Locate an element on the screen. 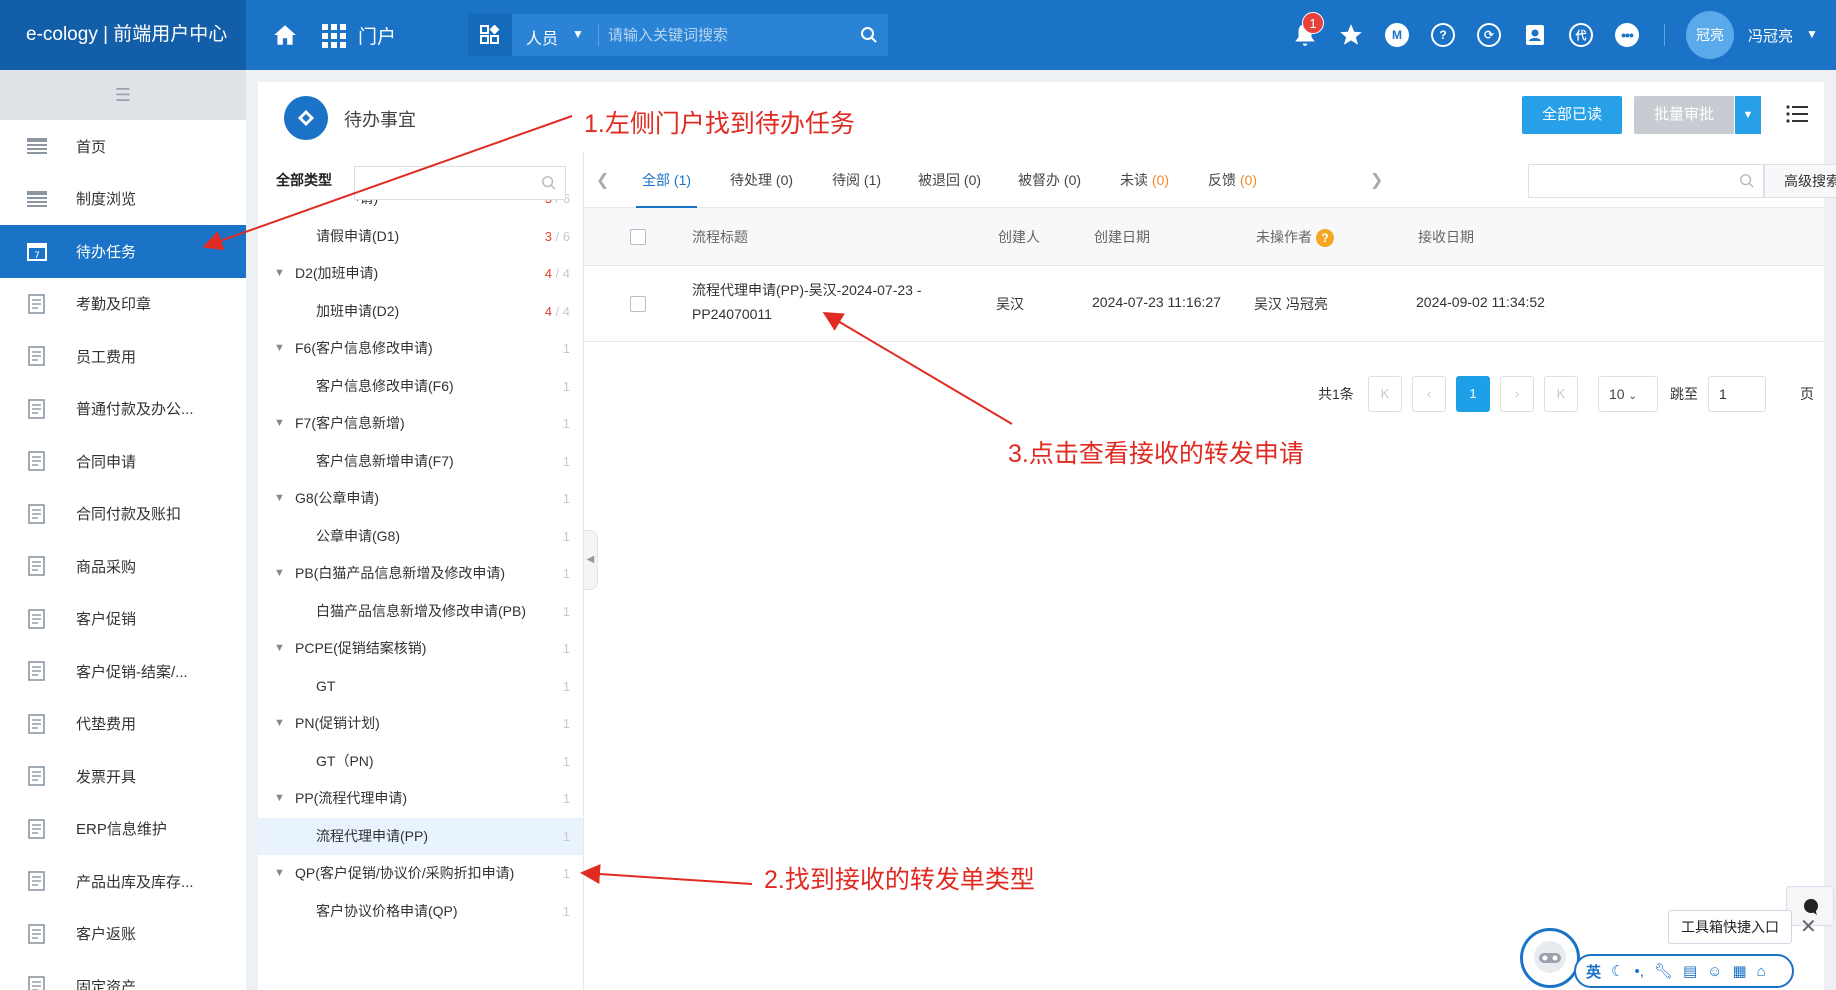  workflow-title-link: 流程代理申请(PP)-吴汉-2024-07-23 - PP24070011 is located at coordinates (822, 302).